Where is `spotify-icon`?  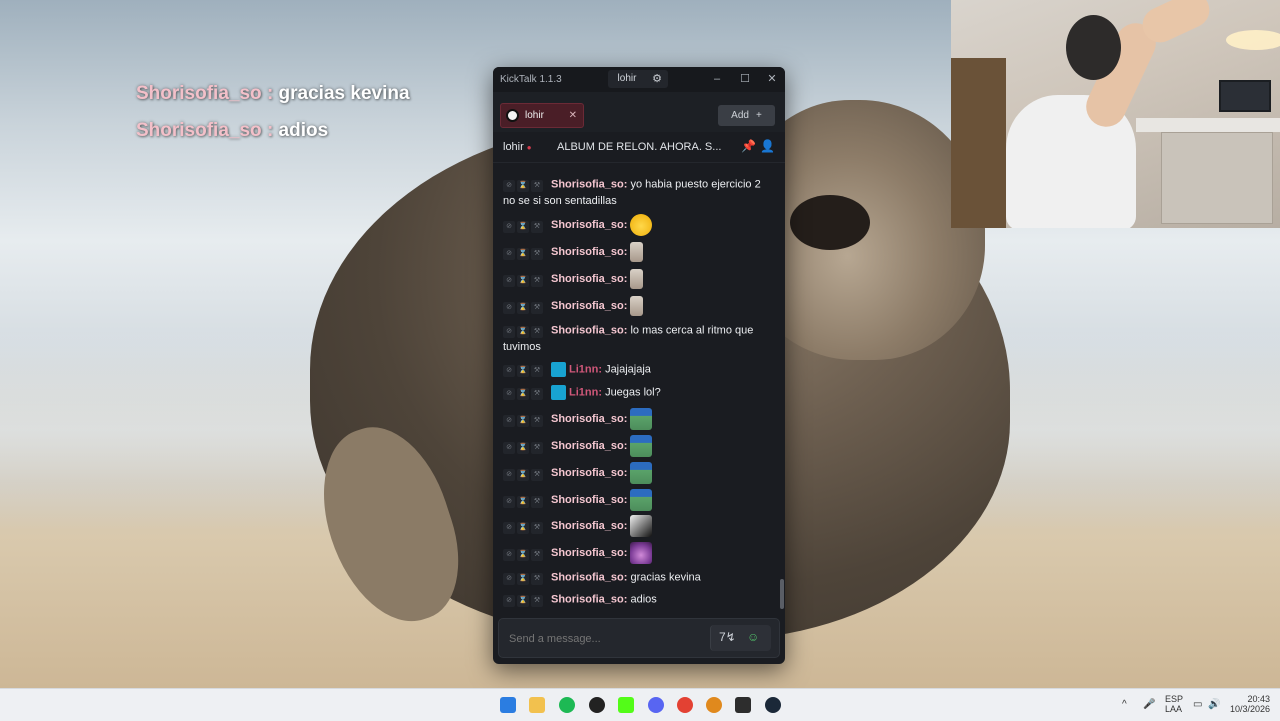 spotify-icon is located at coordinates (567, 705).